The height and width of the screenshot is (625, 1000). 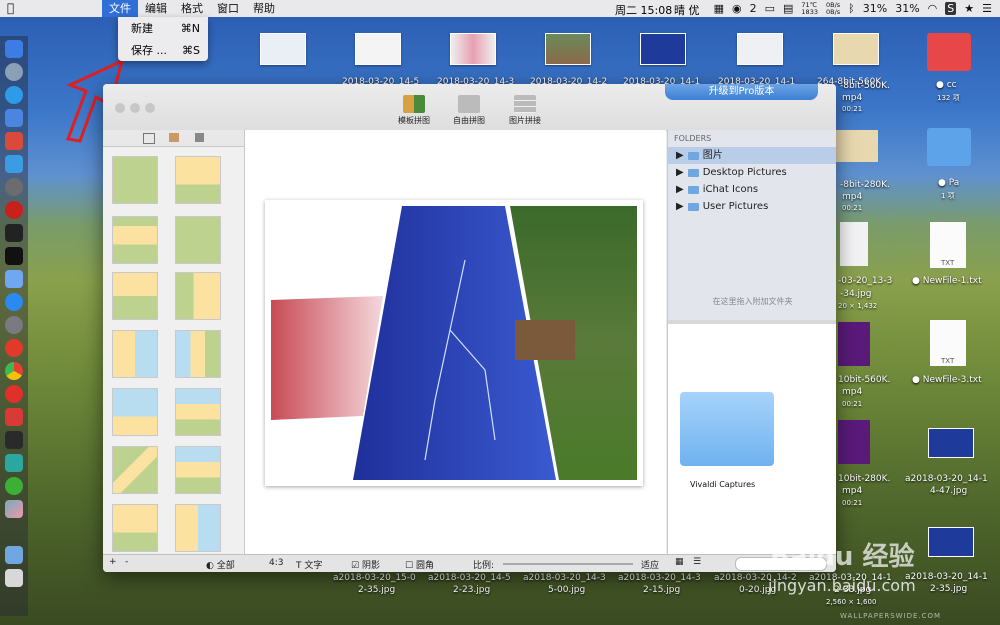 What do you see at coordinates (120, 108) in the screenshot?
I see `close-button` at bounding box center [120, 108].